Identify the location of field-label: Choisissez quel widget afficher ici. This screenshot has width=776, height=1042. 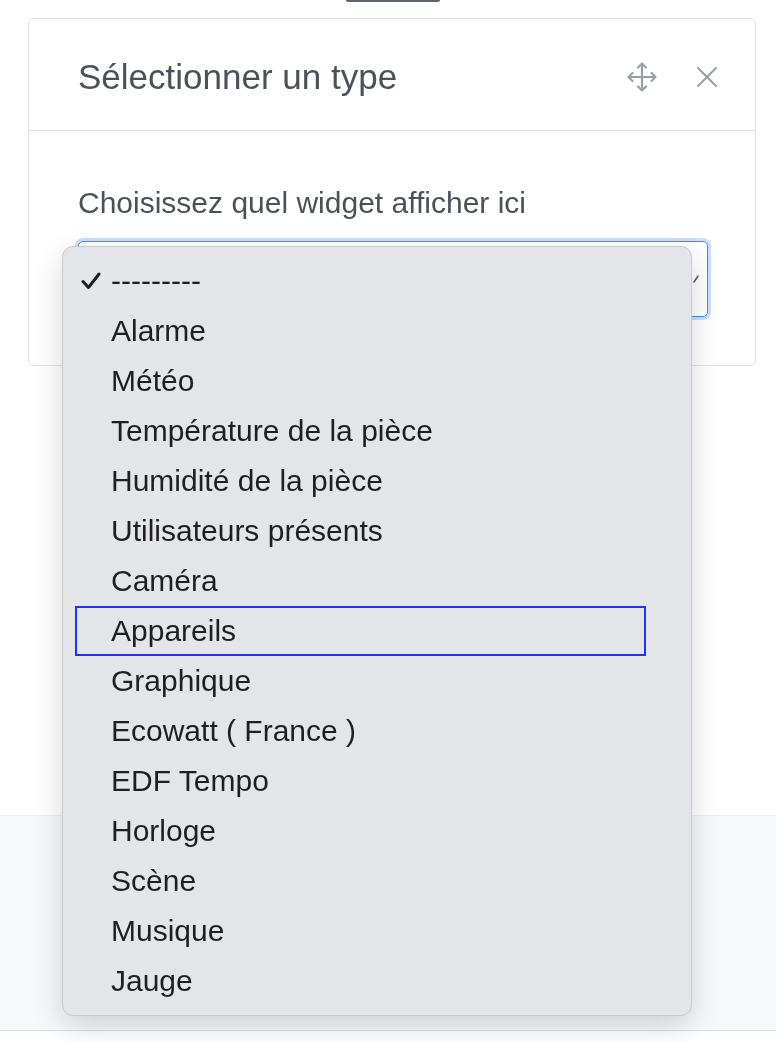
(302, 203).